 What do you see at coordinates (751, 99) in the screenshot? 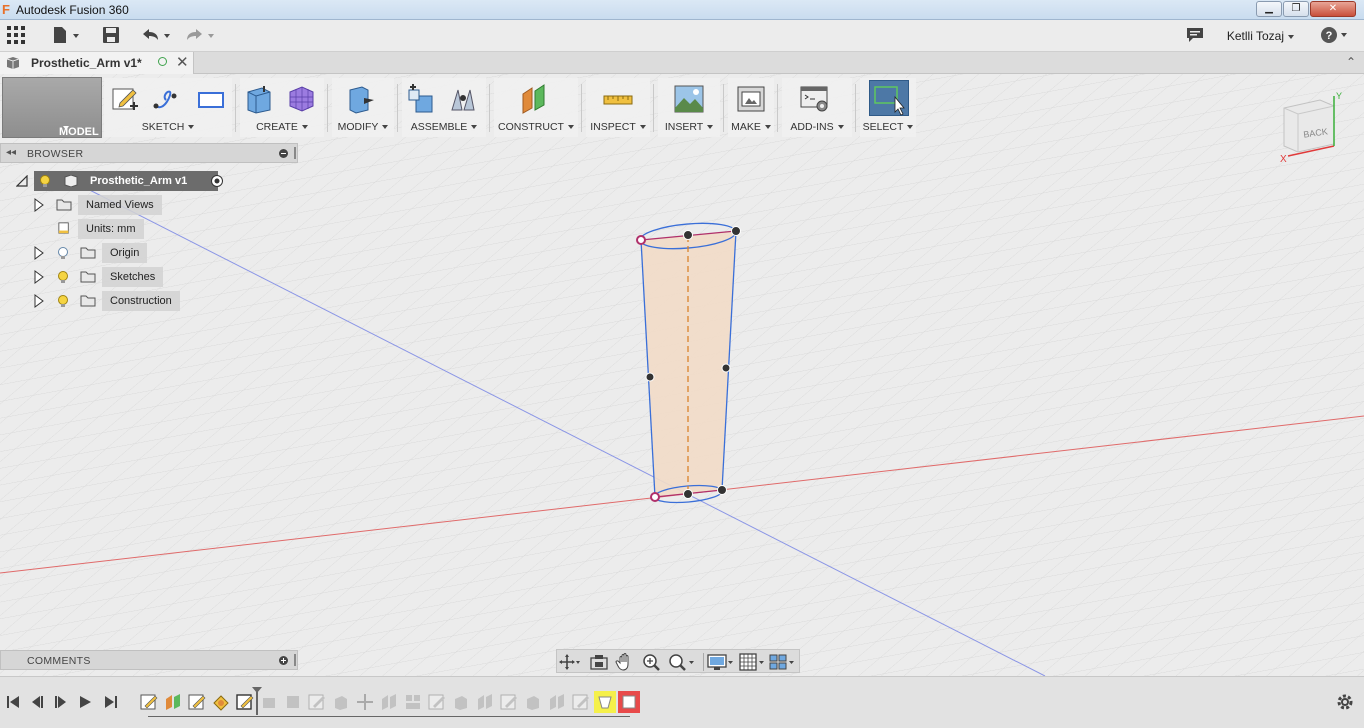
I see `3d-print-icon` at bounding box center [751, 99].